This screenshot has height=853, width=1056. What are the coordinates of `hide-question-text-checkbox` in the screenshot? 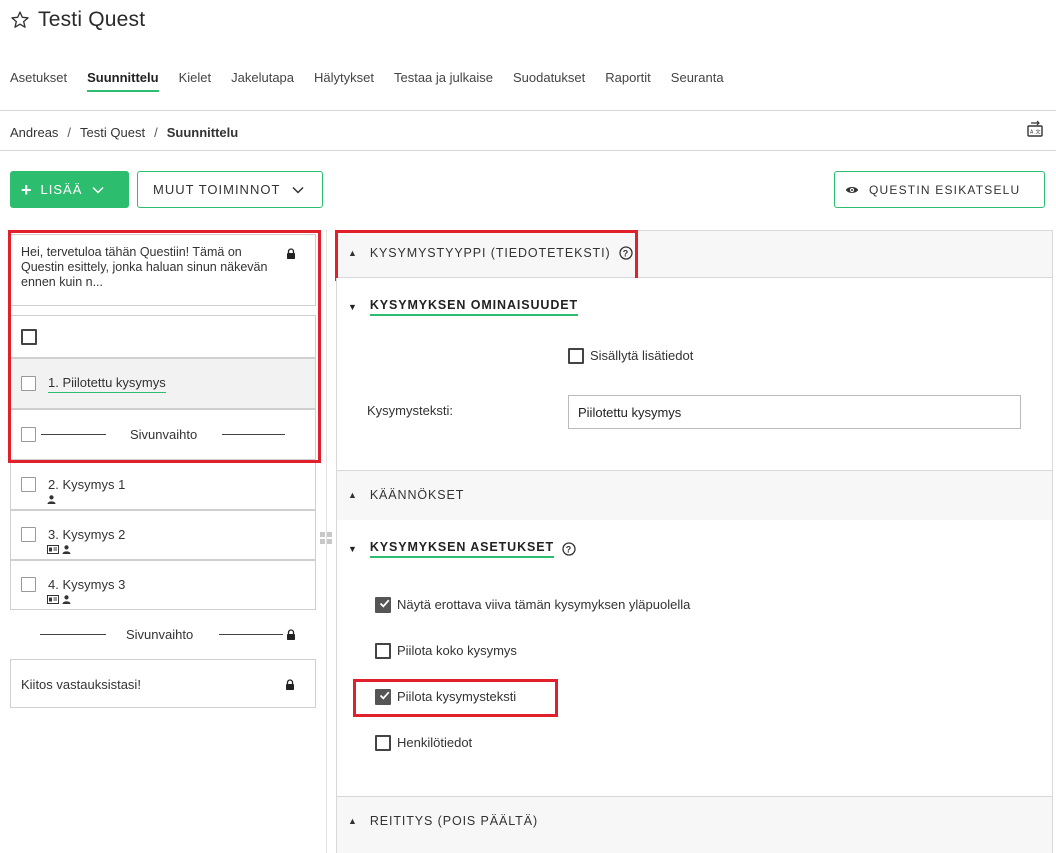 It's located at (383, 697).